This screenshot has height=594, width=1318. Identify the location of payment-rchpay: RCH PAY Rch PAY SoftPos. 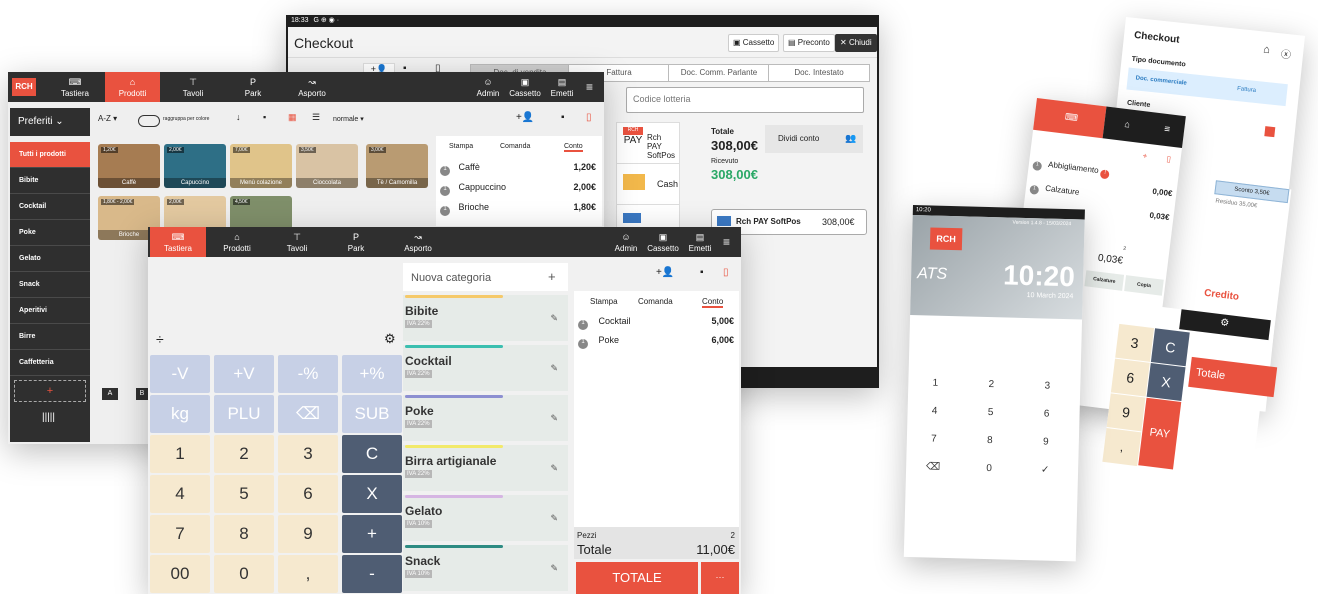
(648, 143).